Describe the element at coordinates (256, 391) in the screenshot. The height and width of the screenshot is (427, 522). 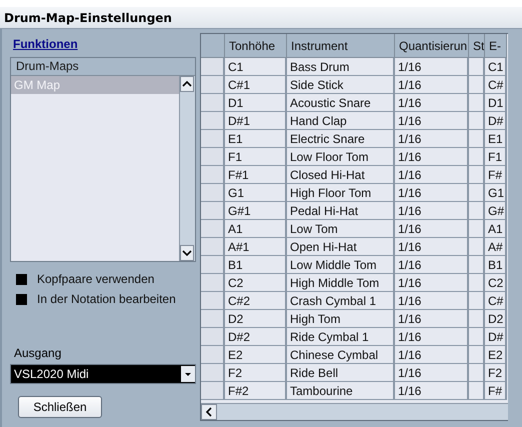
I see `table-cell: F#2` at that location.